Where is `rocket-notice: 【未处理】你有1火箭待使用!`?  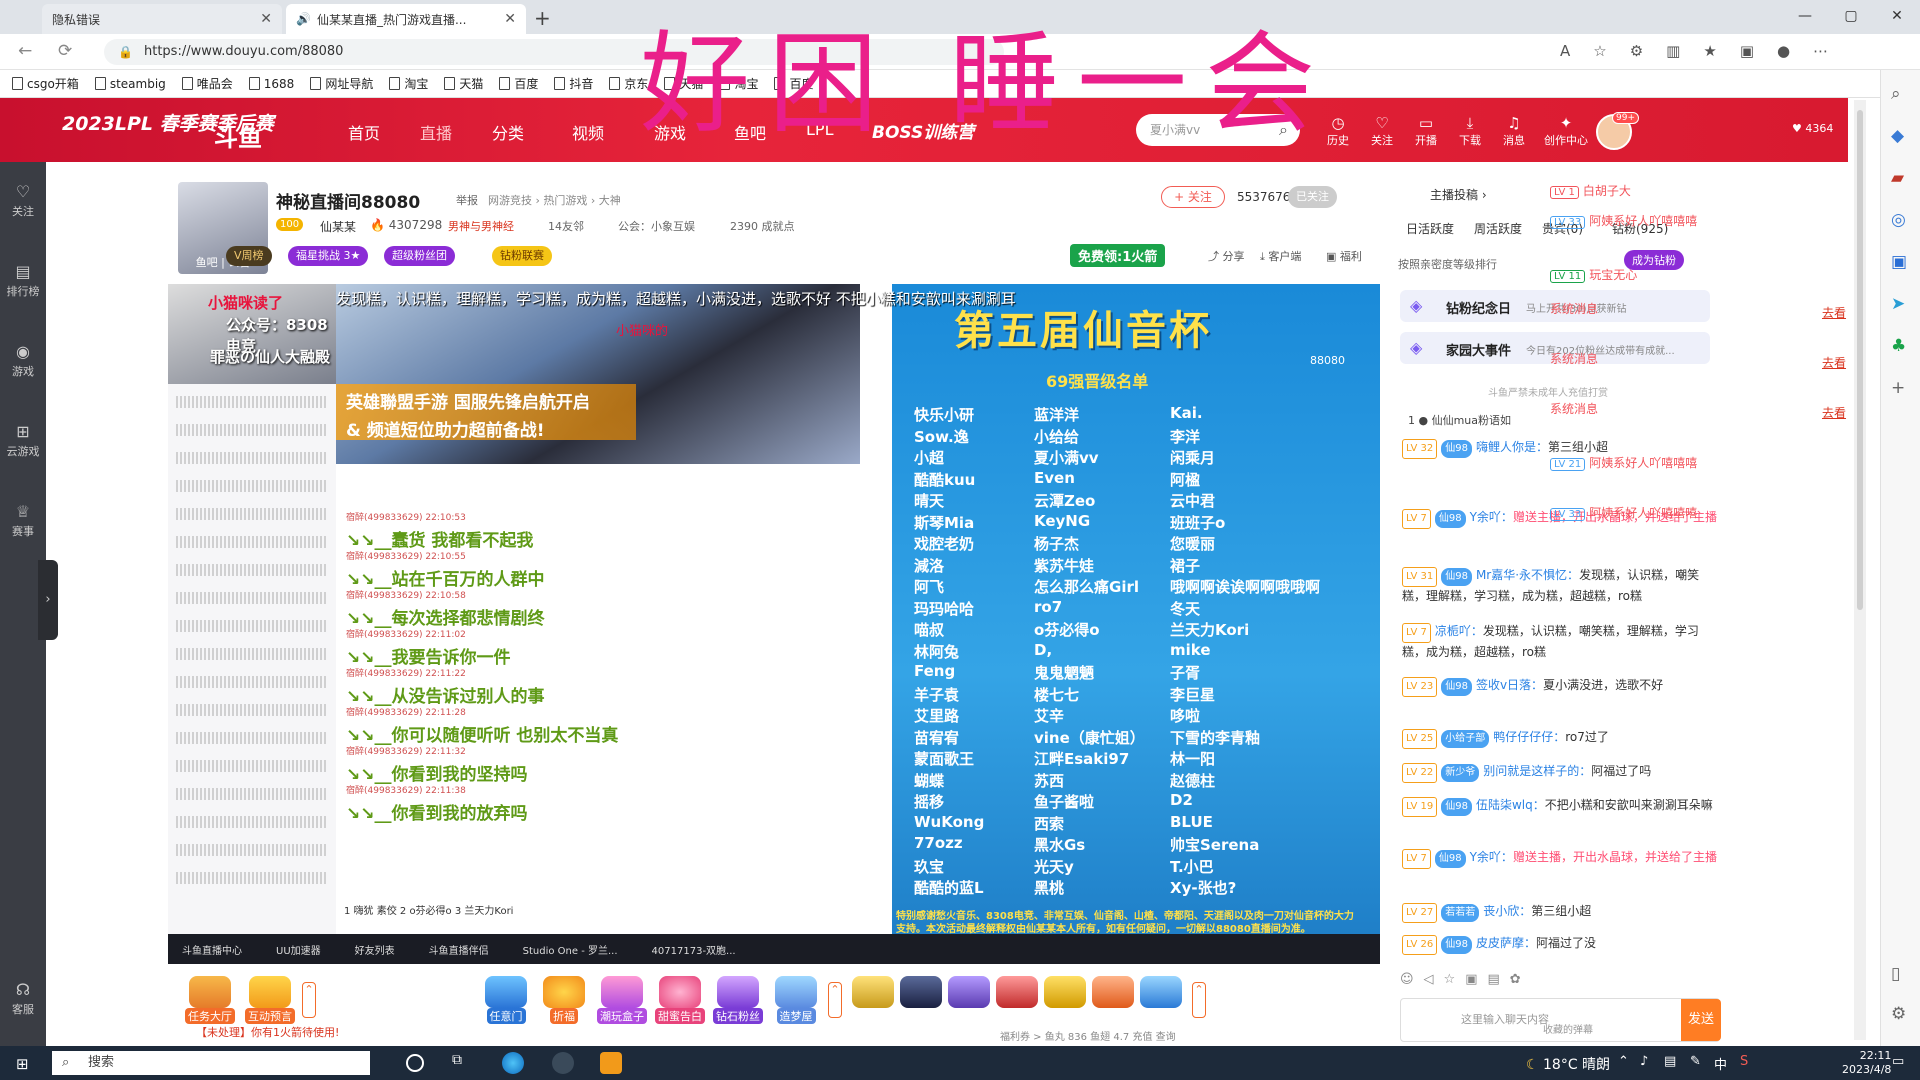 rocket-notice: 【未处理】你有1火箭待使用! is located at coordinates (267, 1032).